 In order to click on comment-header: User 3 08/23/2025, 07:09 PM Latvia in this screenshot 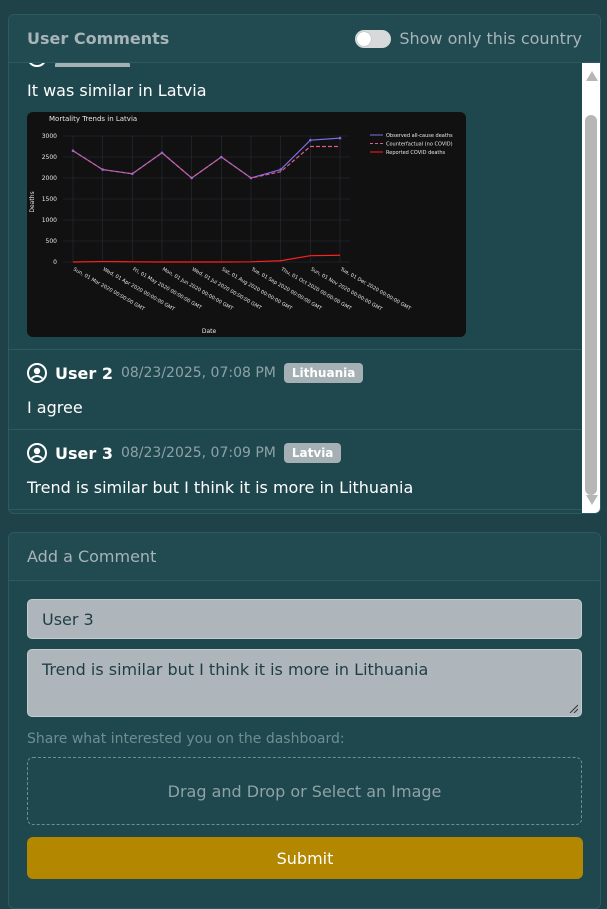, I will do `click(295, 453)`.